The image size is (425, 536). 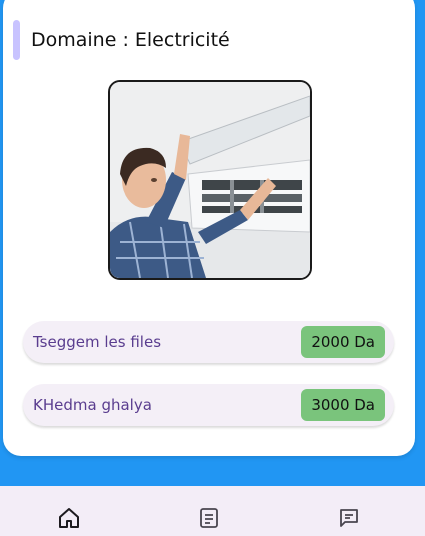 I want to click on home-icon, so click(x=69, y=518).